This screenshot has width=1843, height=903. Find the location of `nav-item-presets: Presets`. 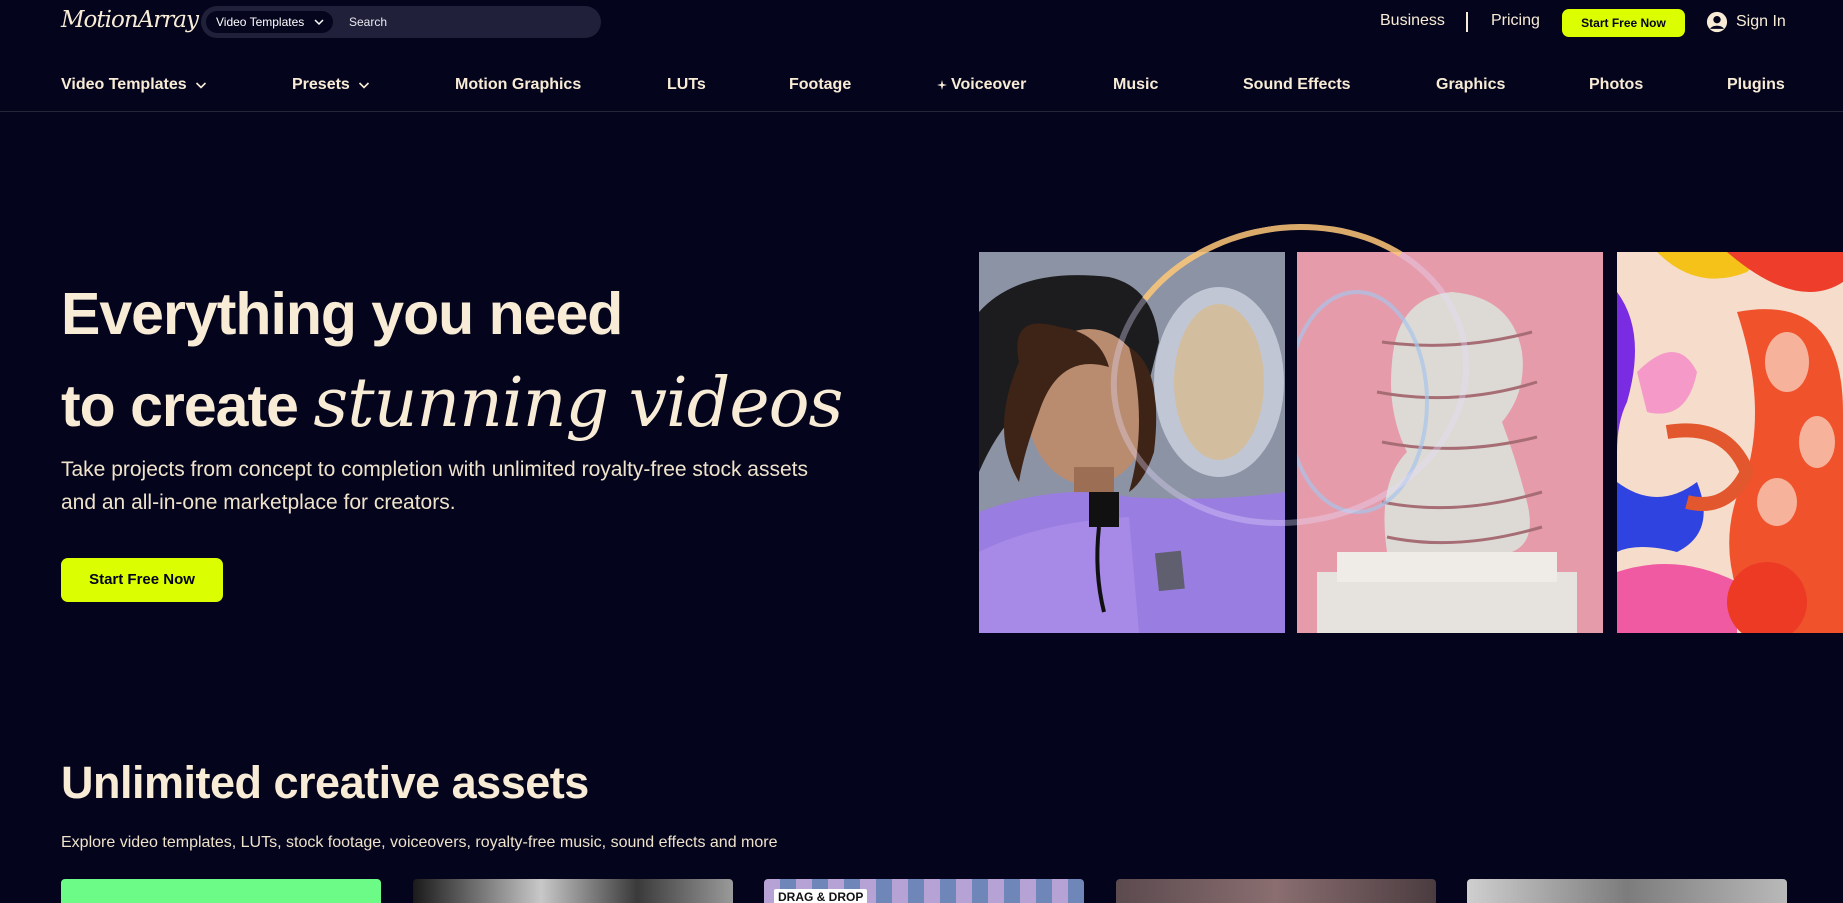

nav-item-presets: Presets is located at coordinates (331, 85).